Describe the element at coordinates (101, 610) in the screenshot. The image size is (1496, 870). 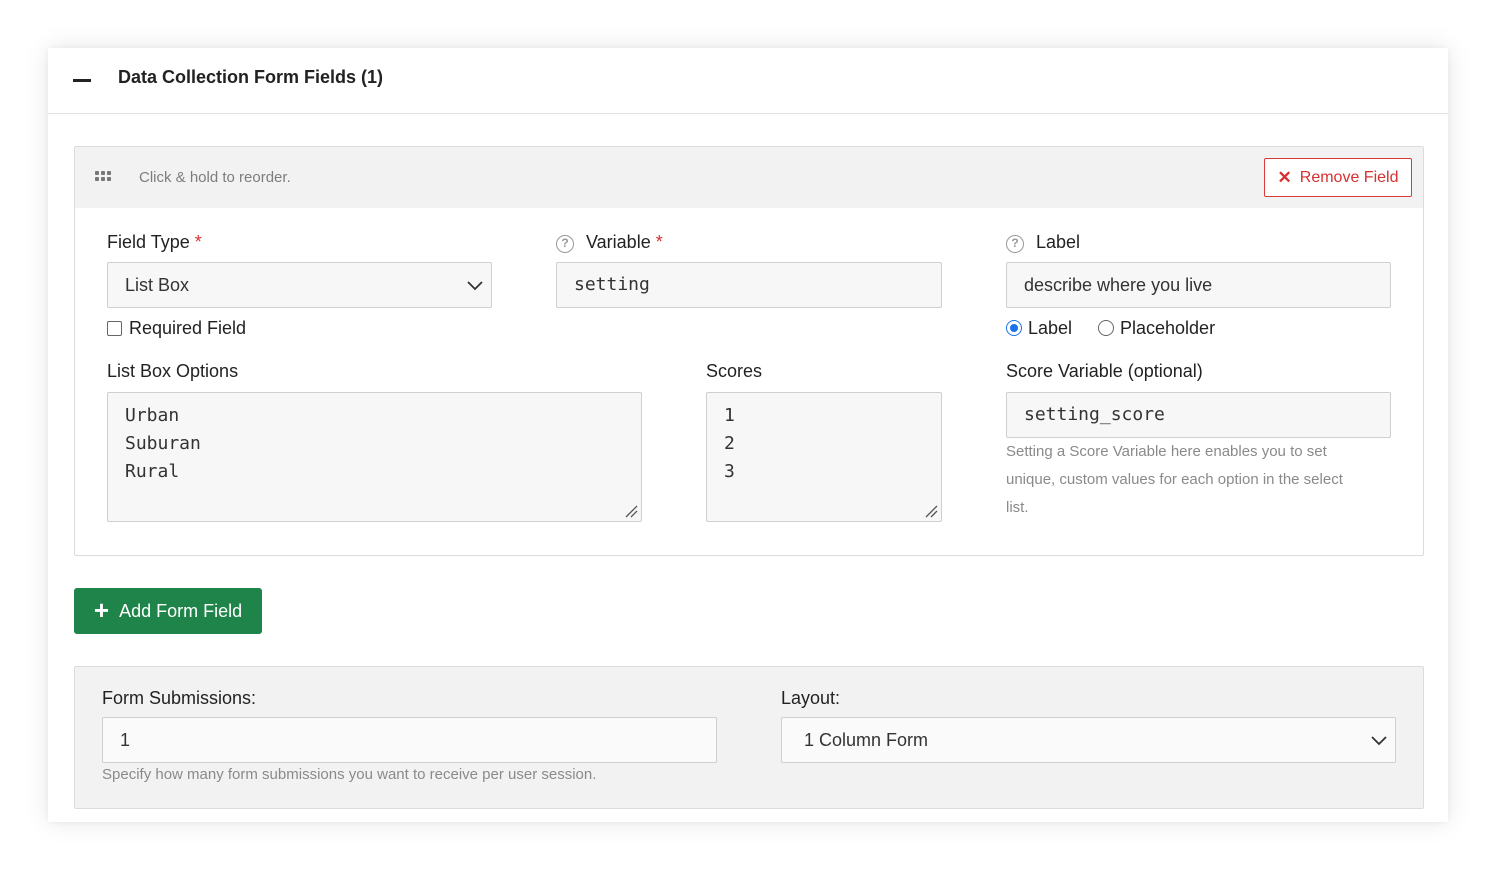
I see `plus-icon: +` at that location.